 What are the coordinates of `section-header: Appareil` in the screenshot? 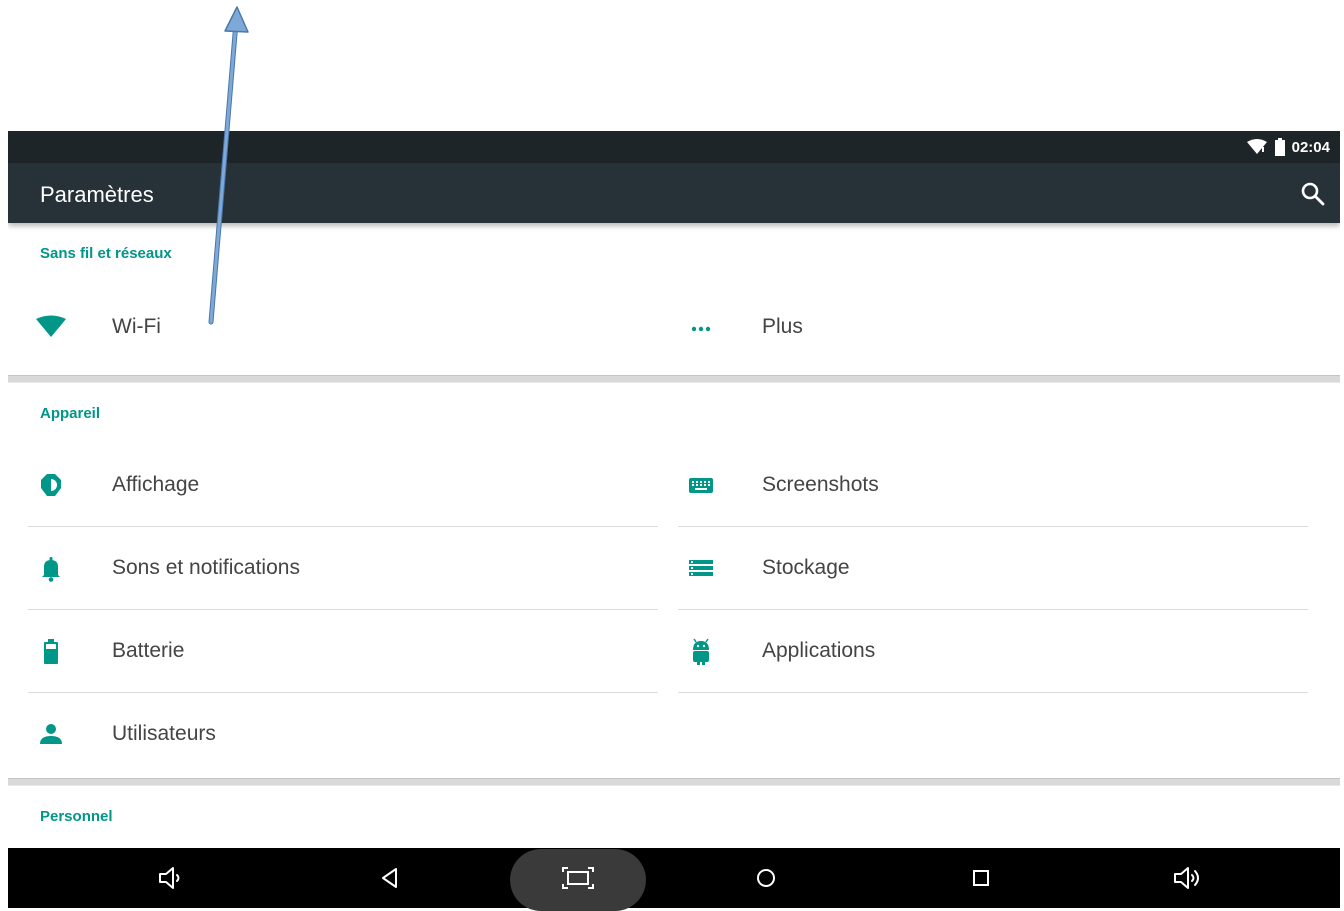 It's located at (70, 413).